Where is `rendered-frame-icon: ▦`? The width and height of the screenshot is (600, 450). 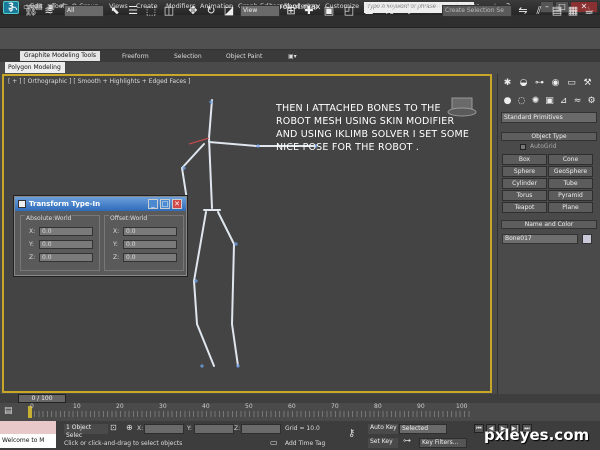
rendered-frame-icon: ▦ is located at coordinates (573, 11).